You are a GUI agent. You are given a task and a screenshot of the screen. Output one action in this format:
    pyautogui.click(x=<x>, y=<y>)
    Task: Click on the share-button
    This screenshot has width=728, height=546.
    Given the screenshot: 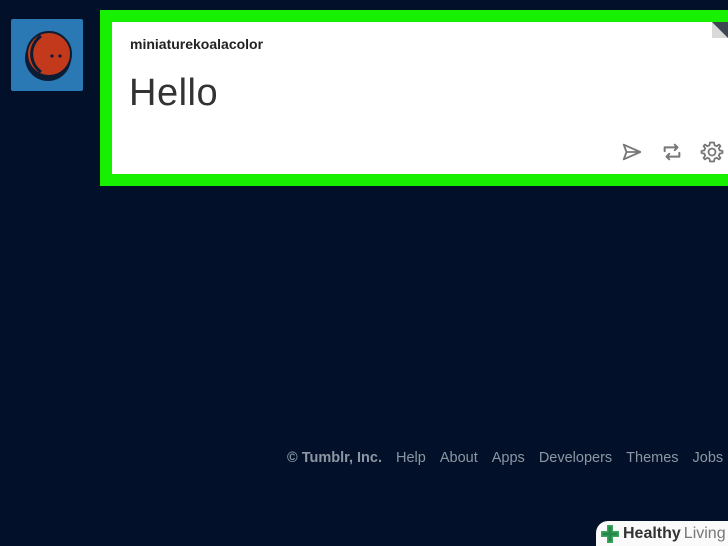 What is the action you would take?
    pyautogui.click(x=632, y=152)
    